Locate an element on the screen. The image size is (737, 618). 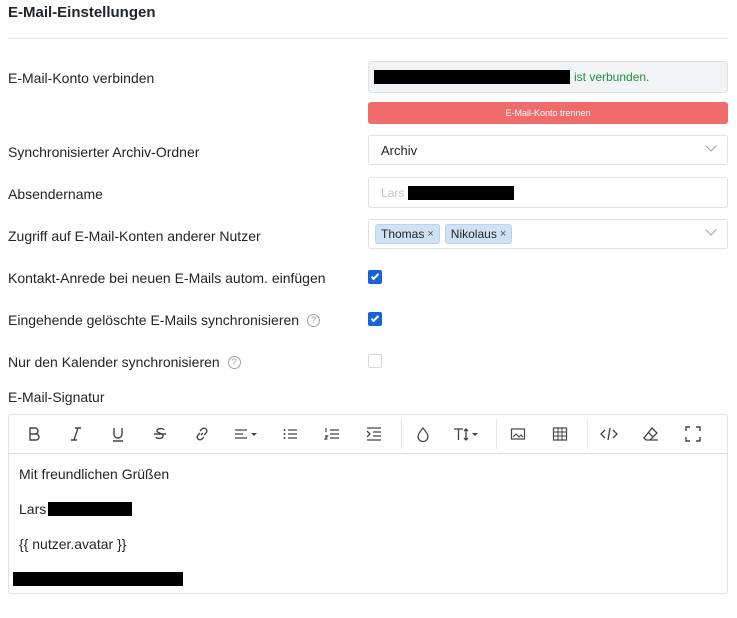
archive-folder-label: Synchronisierter Archiv-Ordner is located at coordinates (104, 152).